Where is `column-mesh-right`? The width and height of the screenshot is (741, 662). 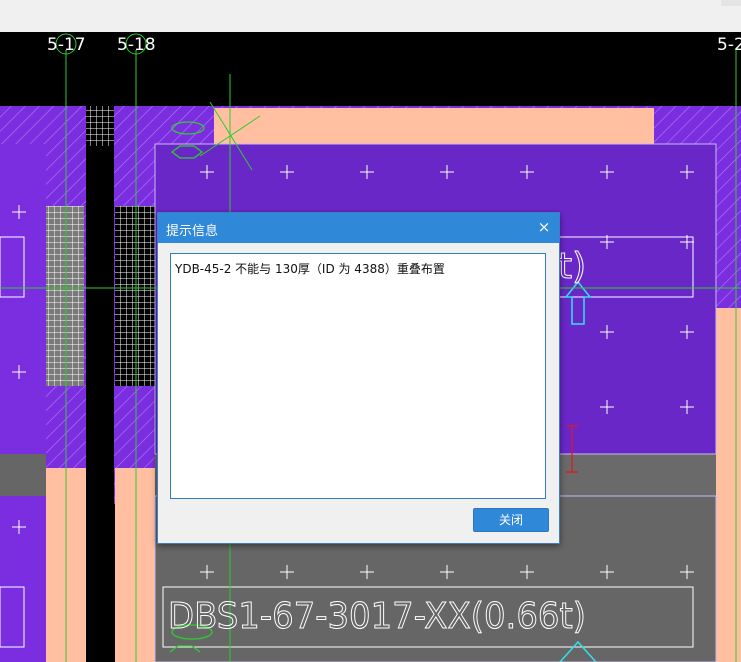
column-mesh-right is located at coordinates (135, 296).